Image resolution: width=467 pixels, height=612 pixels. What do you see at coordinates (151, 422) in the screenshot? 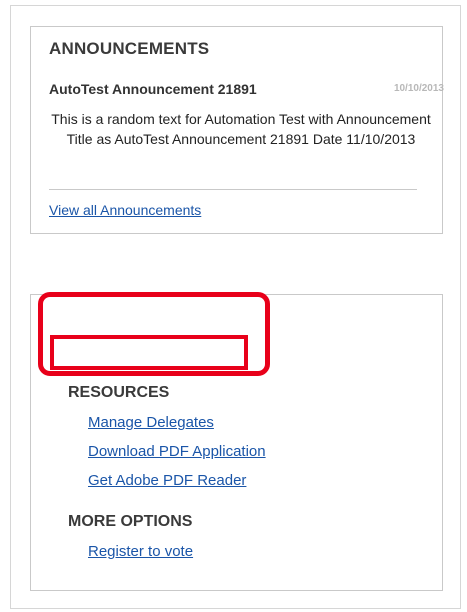
I see `manage-delegates-link: Manage Delegates` at bounding box center [151, 422].